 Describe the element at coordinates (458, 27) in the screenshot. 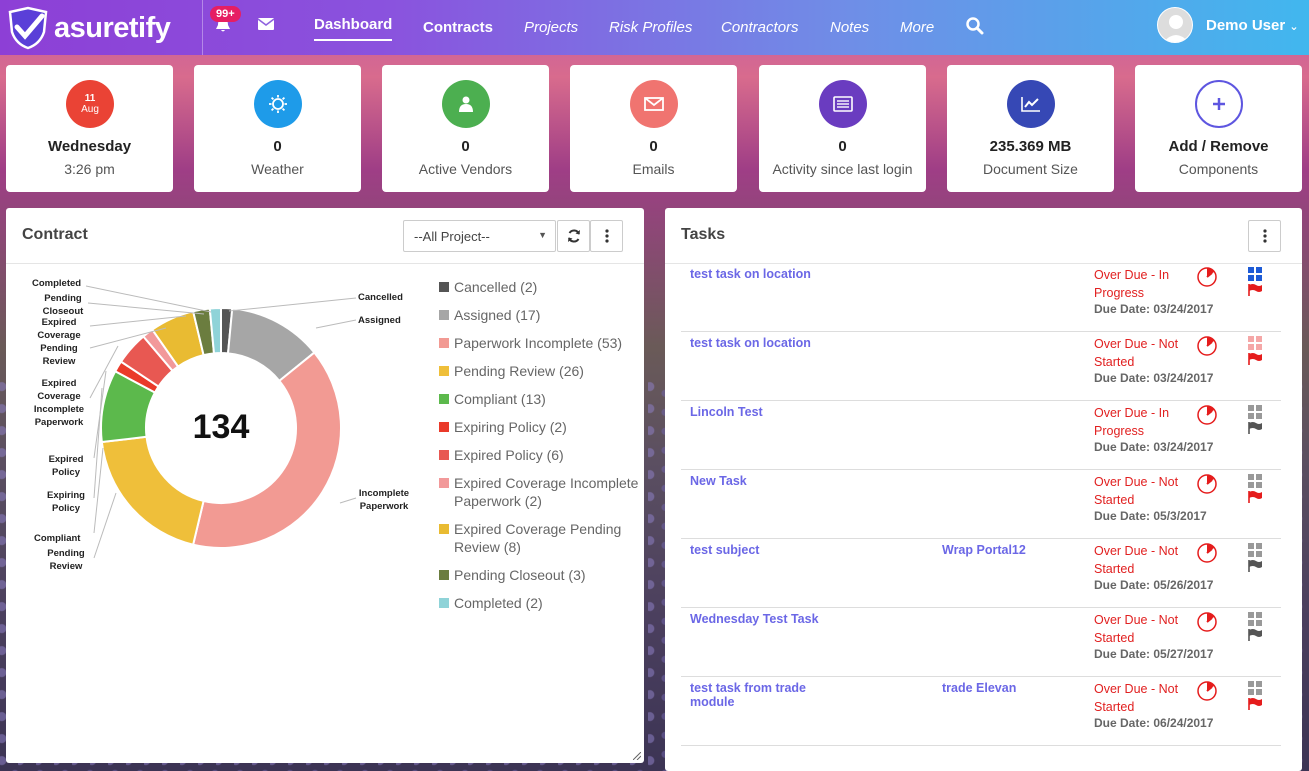

I see `nav-contracts: Contracts` at that location.